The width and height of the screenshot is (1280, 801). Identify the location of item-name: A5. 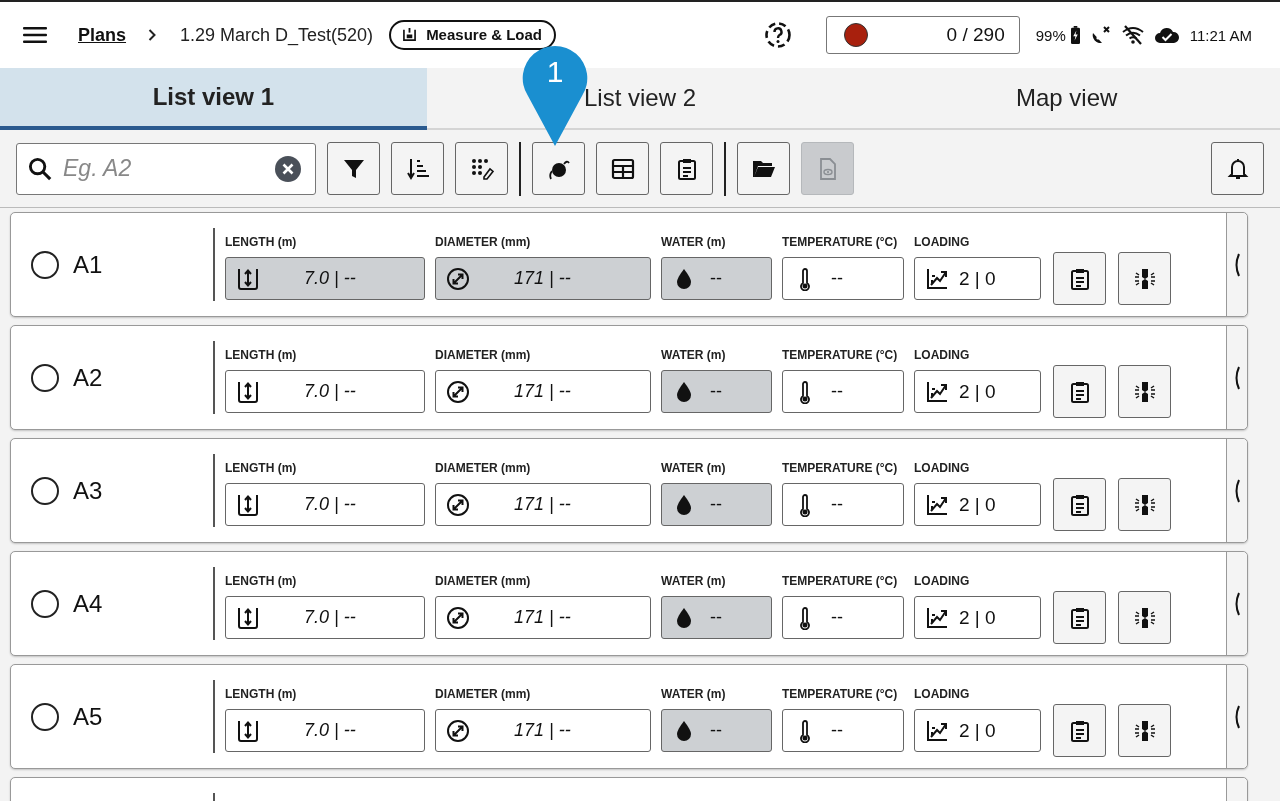
(88, 716).